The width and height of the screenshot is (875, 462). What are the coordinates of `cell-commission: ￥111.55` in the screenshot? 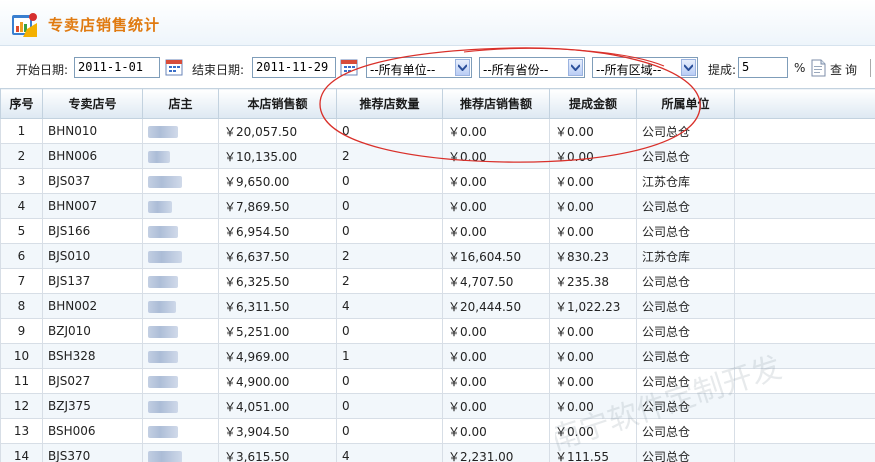 It's located at (593, 452).